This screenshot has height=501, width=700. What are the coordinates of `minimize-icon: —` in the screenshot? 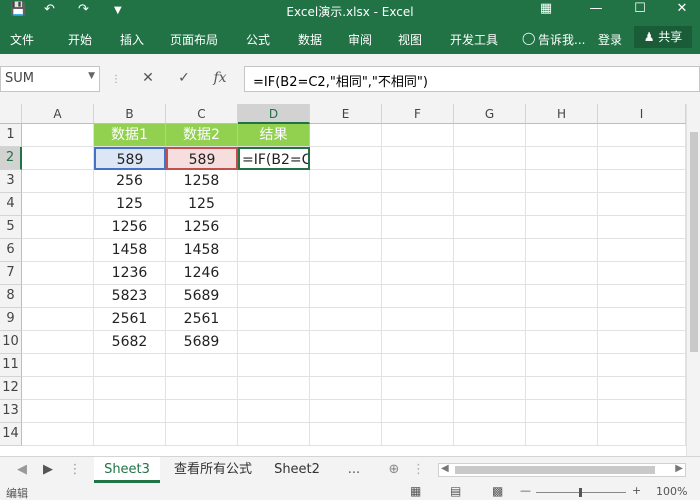 It's located at (596, 8).